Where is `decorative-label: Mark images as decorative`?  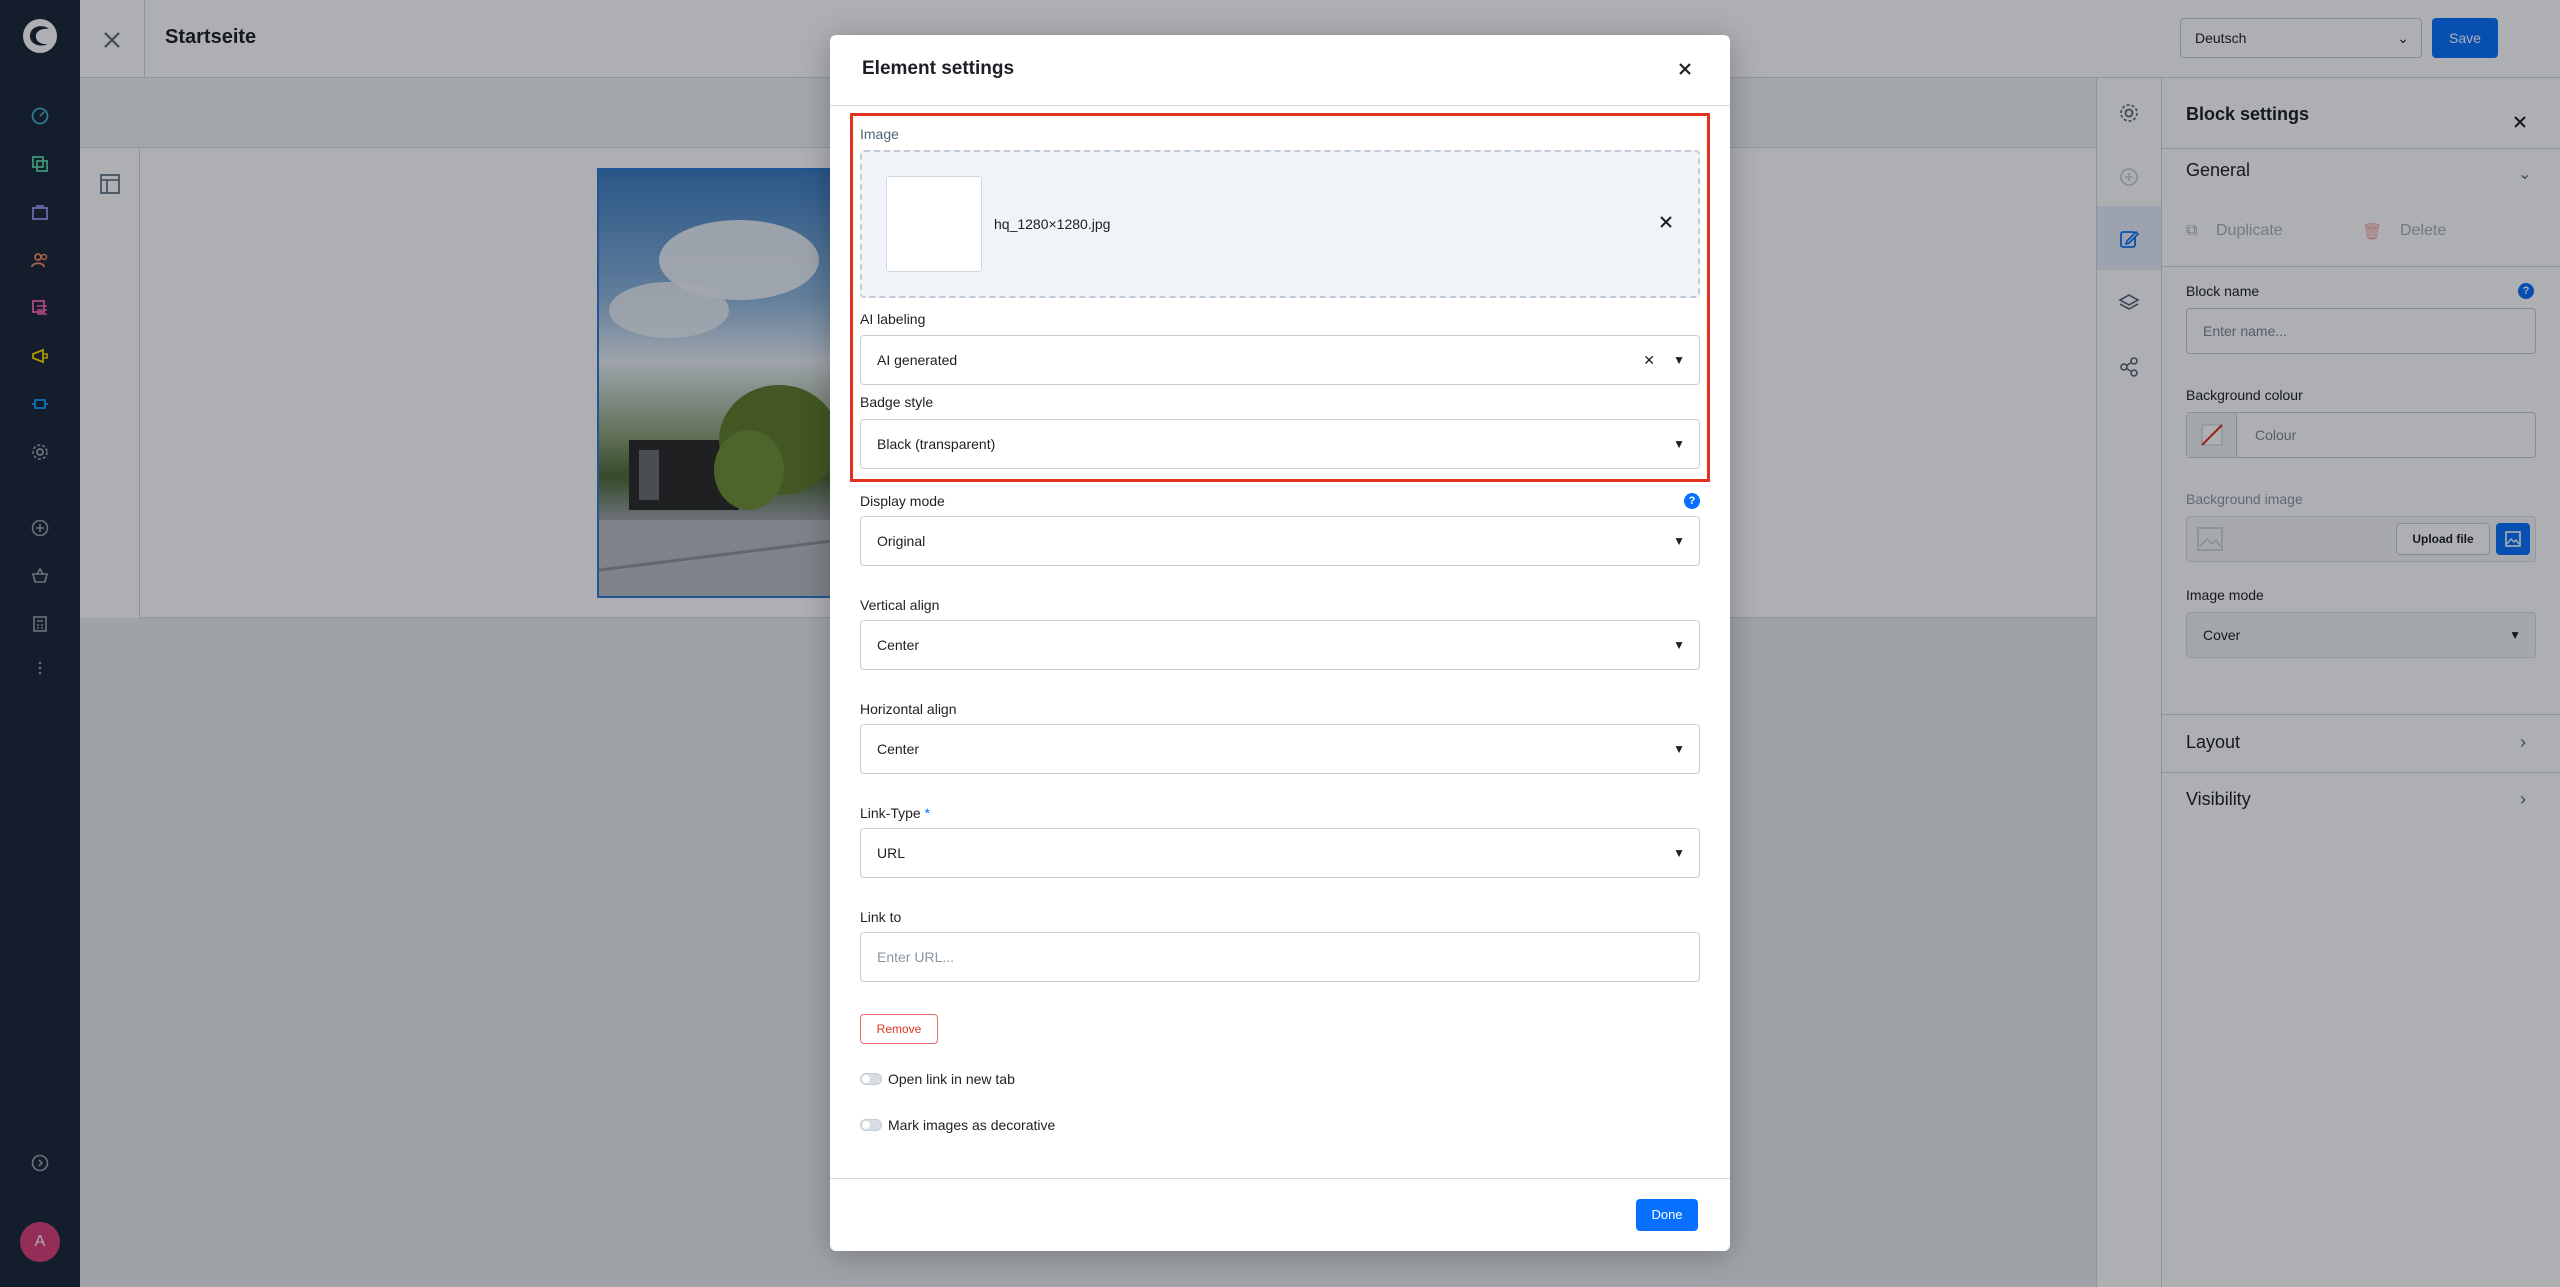
decorative-label: Mark images as decorative is located at coordinates (972, 1125).